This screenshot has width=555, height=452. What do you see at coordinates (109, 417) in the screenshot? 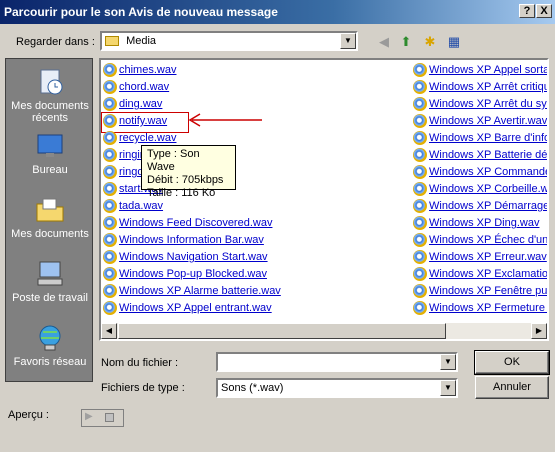
I see `stop-icon` at bounding box center [109, 417].